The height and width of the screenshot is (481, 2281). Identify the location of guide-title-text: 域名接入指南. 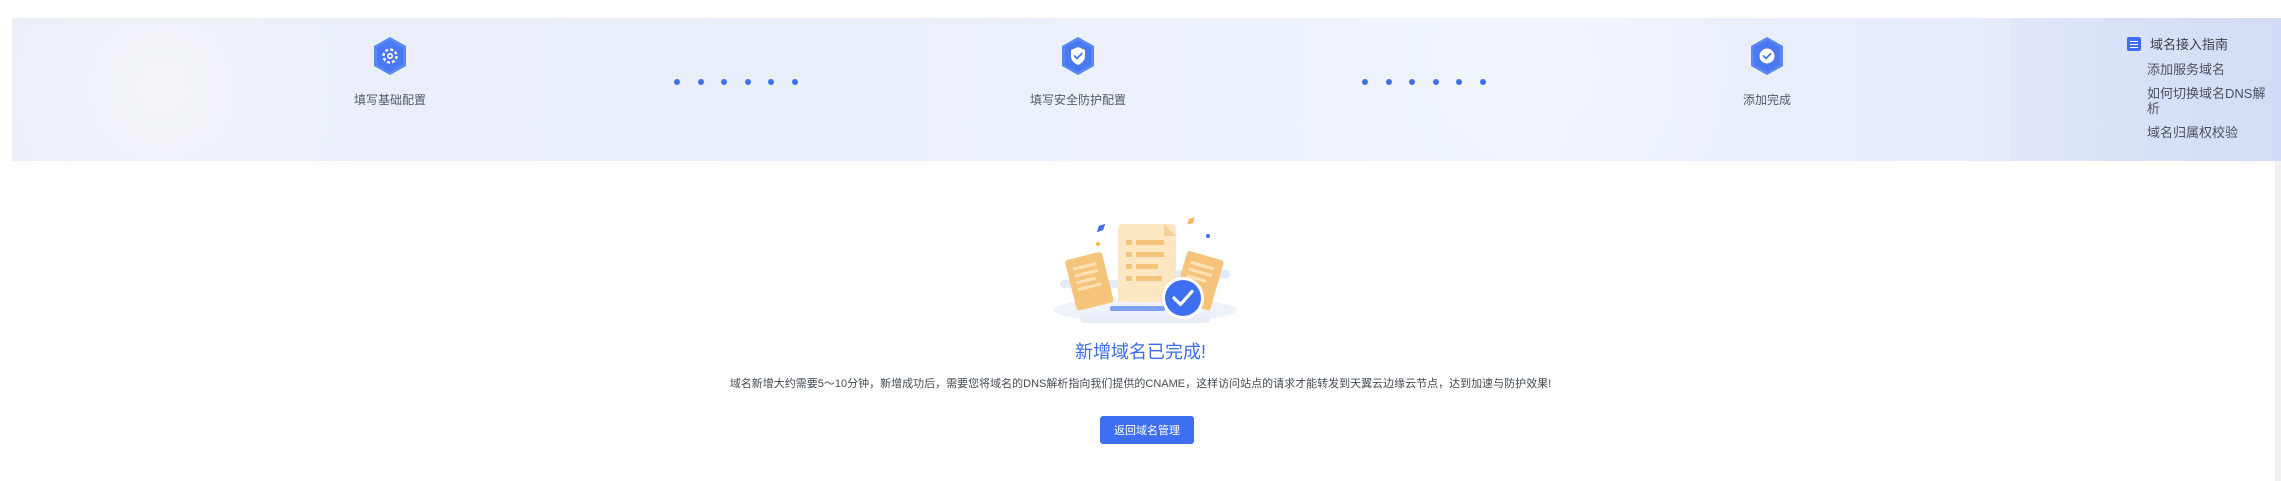
(2189, 44).